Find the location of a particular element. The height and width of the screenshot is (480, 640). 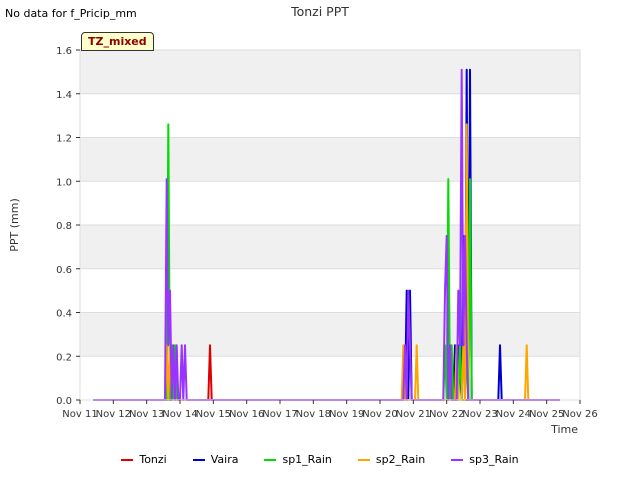

x-tick-label: Nov 14 is located at coordinates (179, 414).